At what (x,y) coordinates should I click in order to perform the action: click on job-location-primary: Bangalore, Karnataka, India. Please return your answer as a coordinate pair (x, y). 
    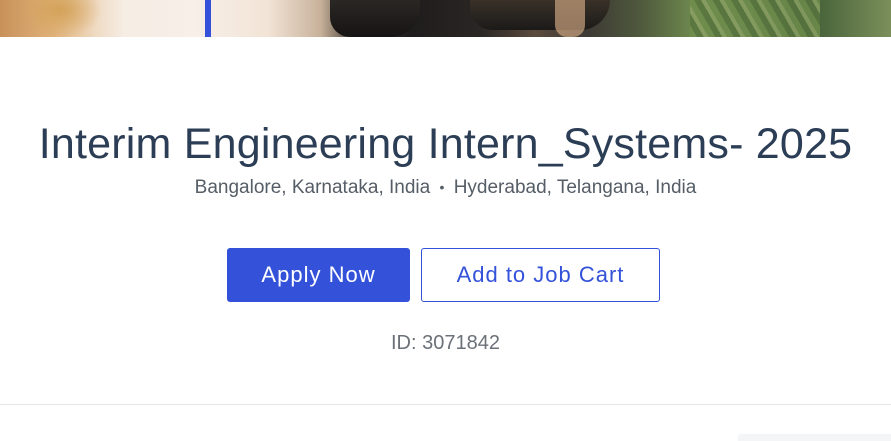
    Looking at the image, I should click on (312, 187).